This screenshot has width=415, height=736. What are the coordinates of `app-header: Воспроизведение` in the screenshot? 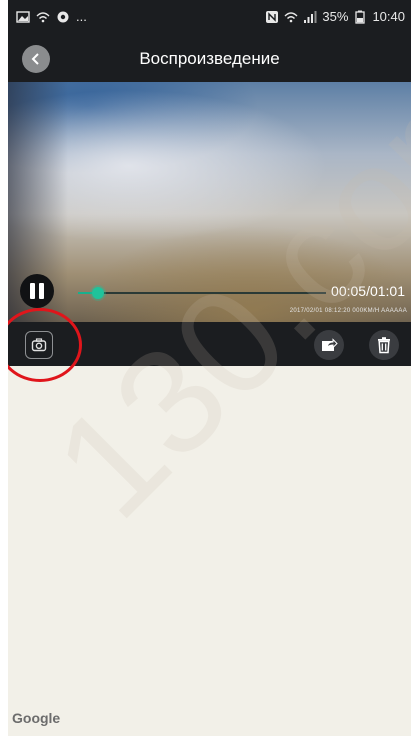 It's located at (209, 59).